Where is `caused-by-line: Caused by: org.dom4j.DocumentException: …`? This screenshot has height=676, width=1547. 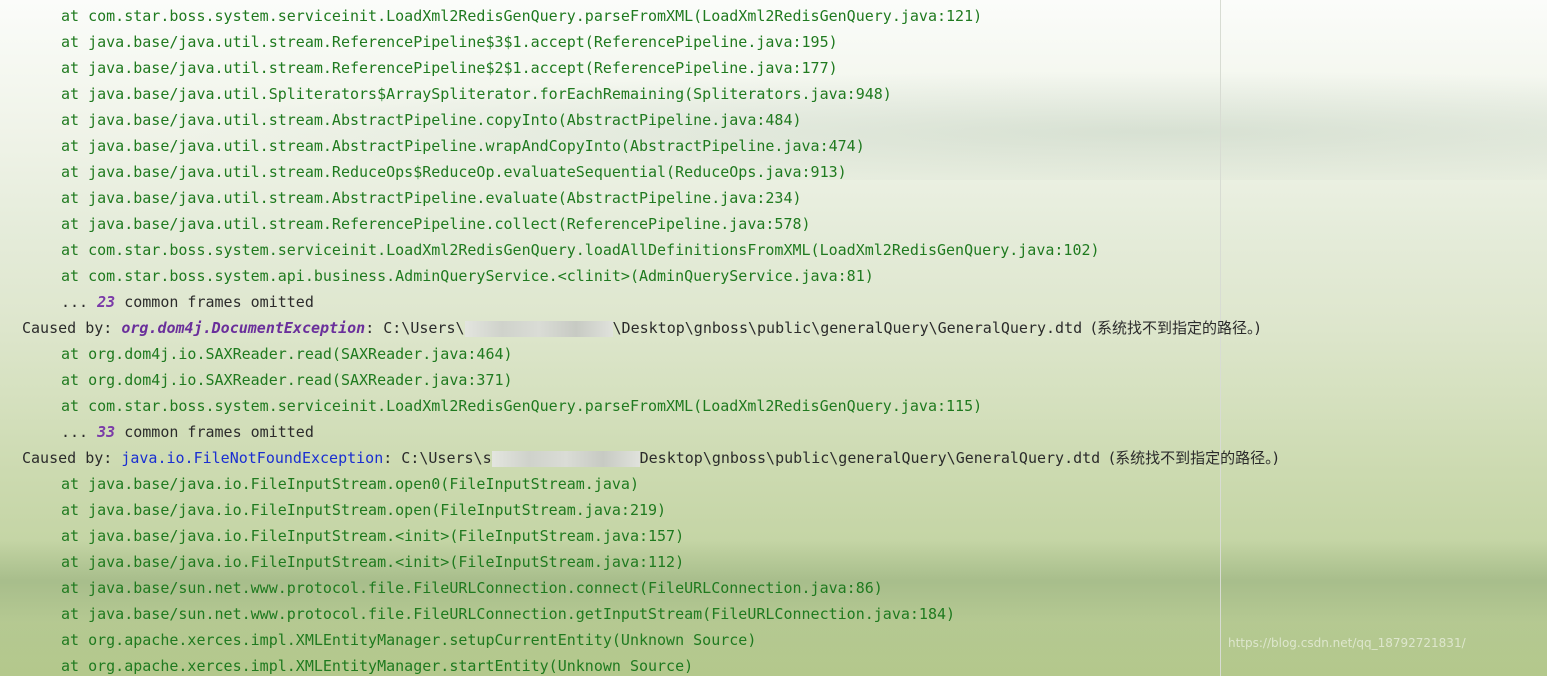
caused-by-line: Caused by: org.dom4j.DocumentException: … is located at coordinates (773, 328).